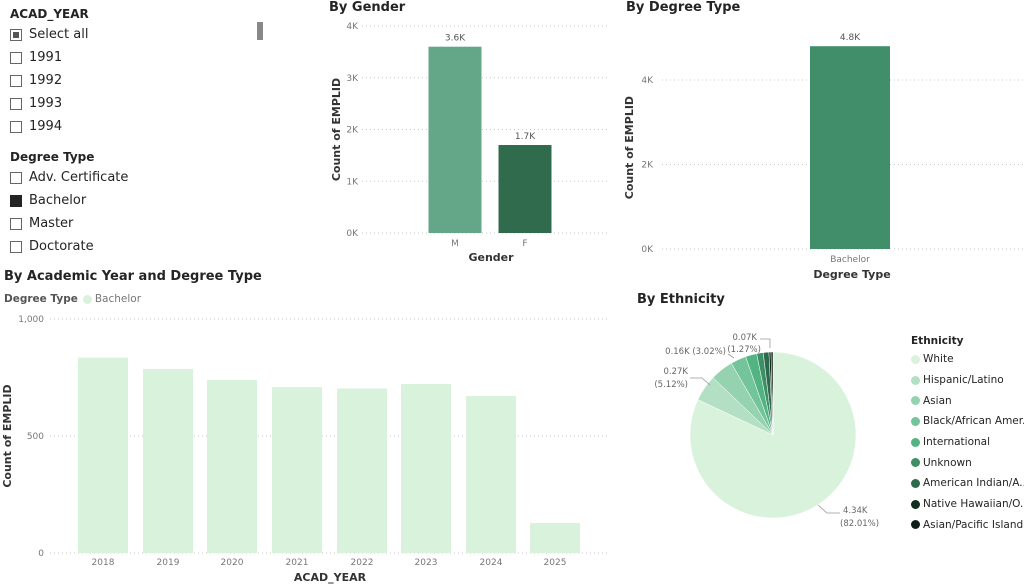 The width and height of the screenshot is (1024, 588). I want to click on x-tick-label: 2020, so click(232, 563).